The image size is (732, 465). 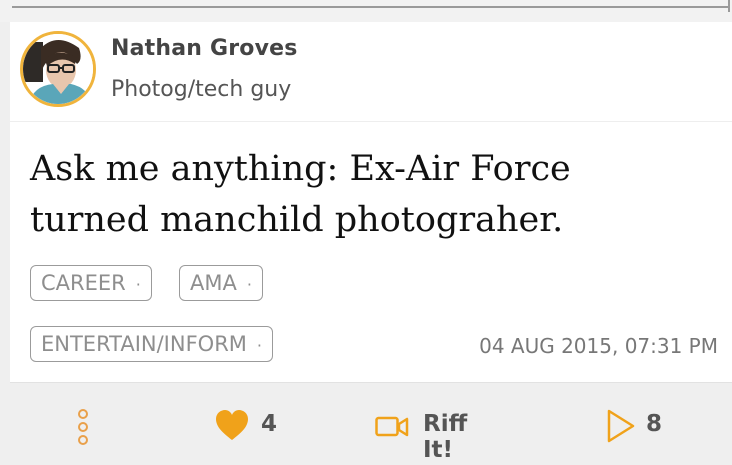 What do you see at coordinates (371, 121) in the screenshot?
I see `header-divider` at bounding box center [371, 121].